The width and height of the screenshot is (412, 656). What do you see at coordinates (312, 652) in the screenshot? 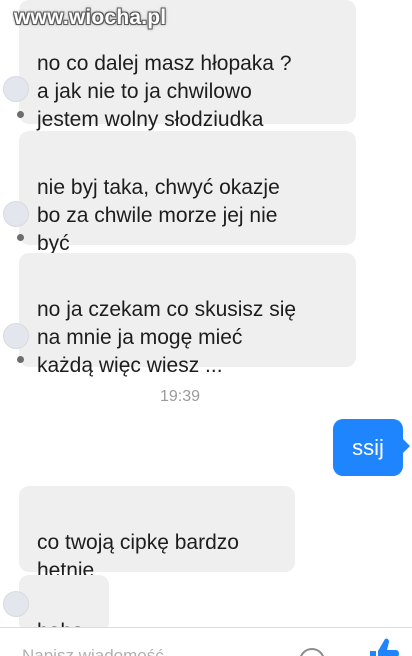
I see `camera-icon` at bounding box center [312, 652].